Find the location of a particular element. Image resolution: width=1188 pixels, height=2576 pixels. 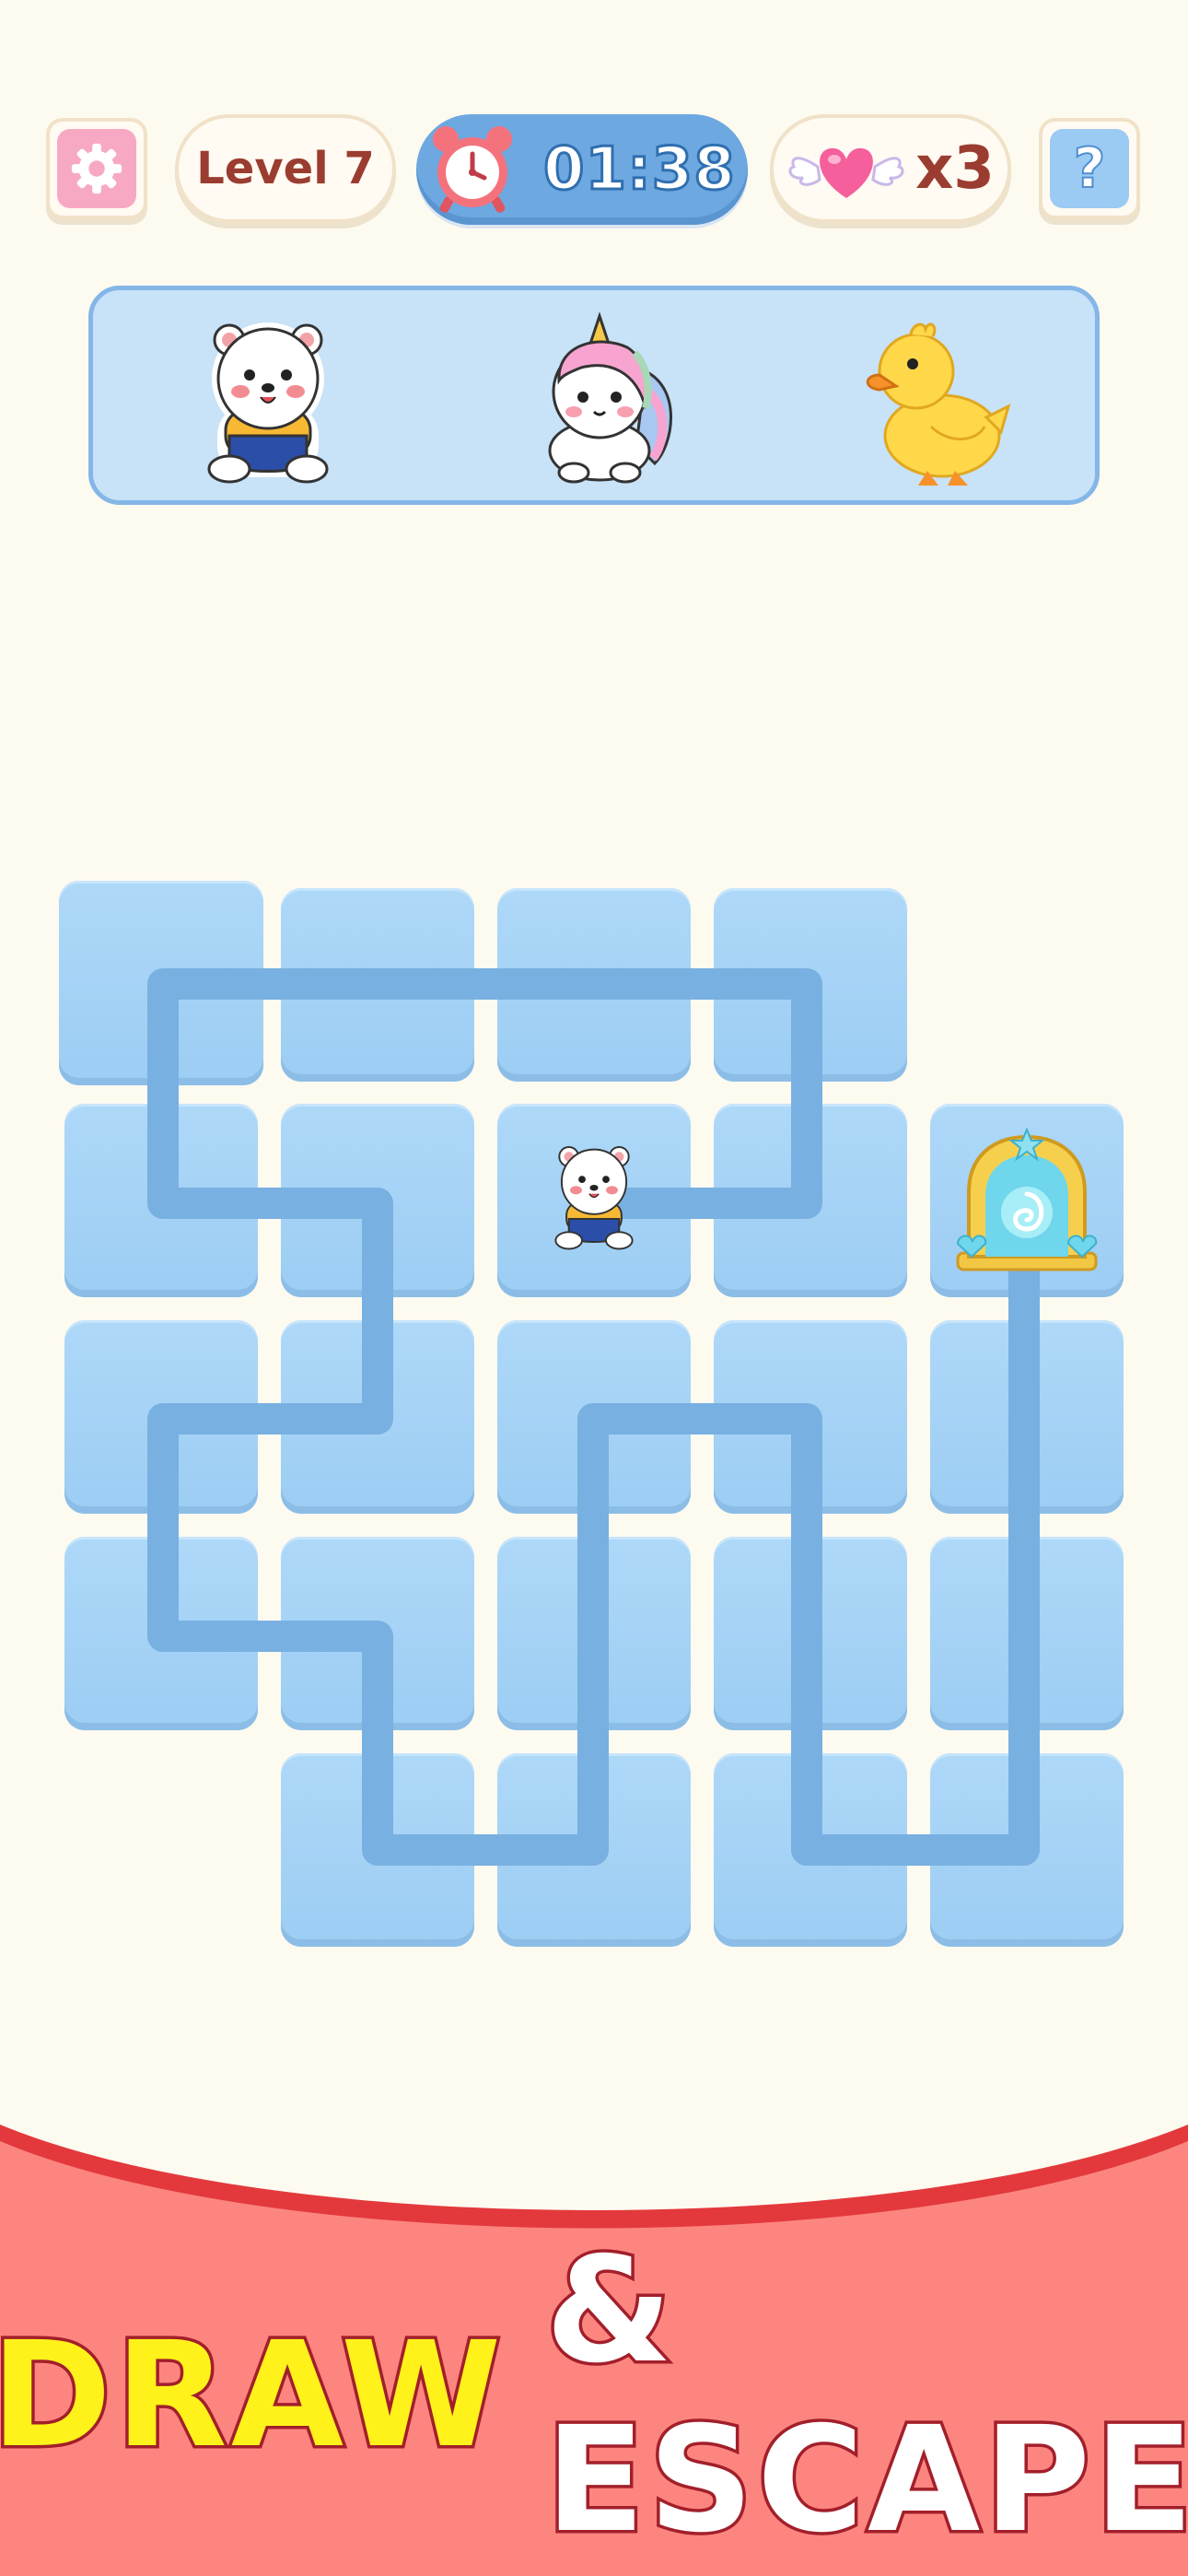

portal-gate-icon is located at coordinates (1027, 1201).